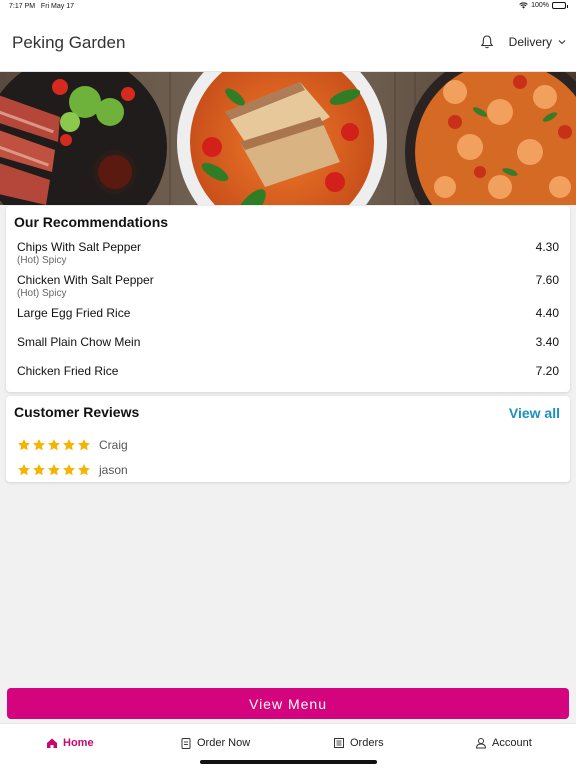 This screenshot has height=768, width=576. I want to click on delivery-selector: Delivery, so click(522, 42).